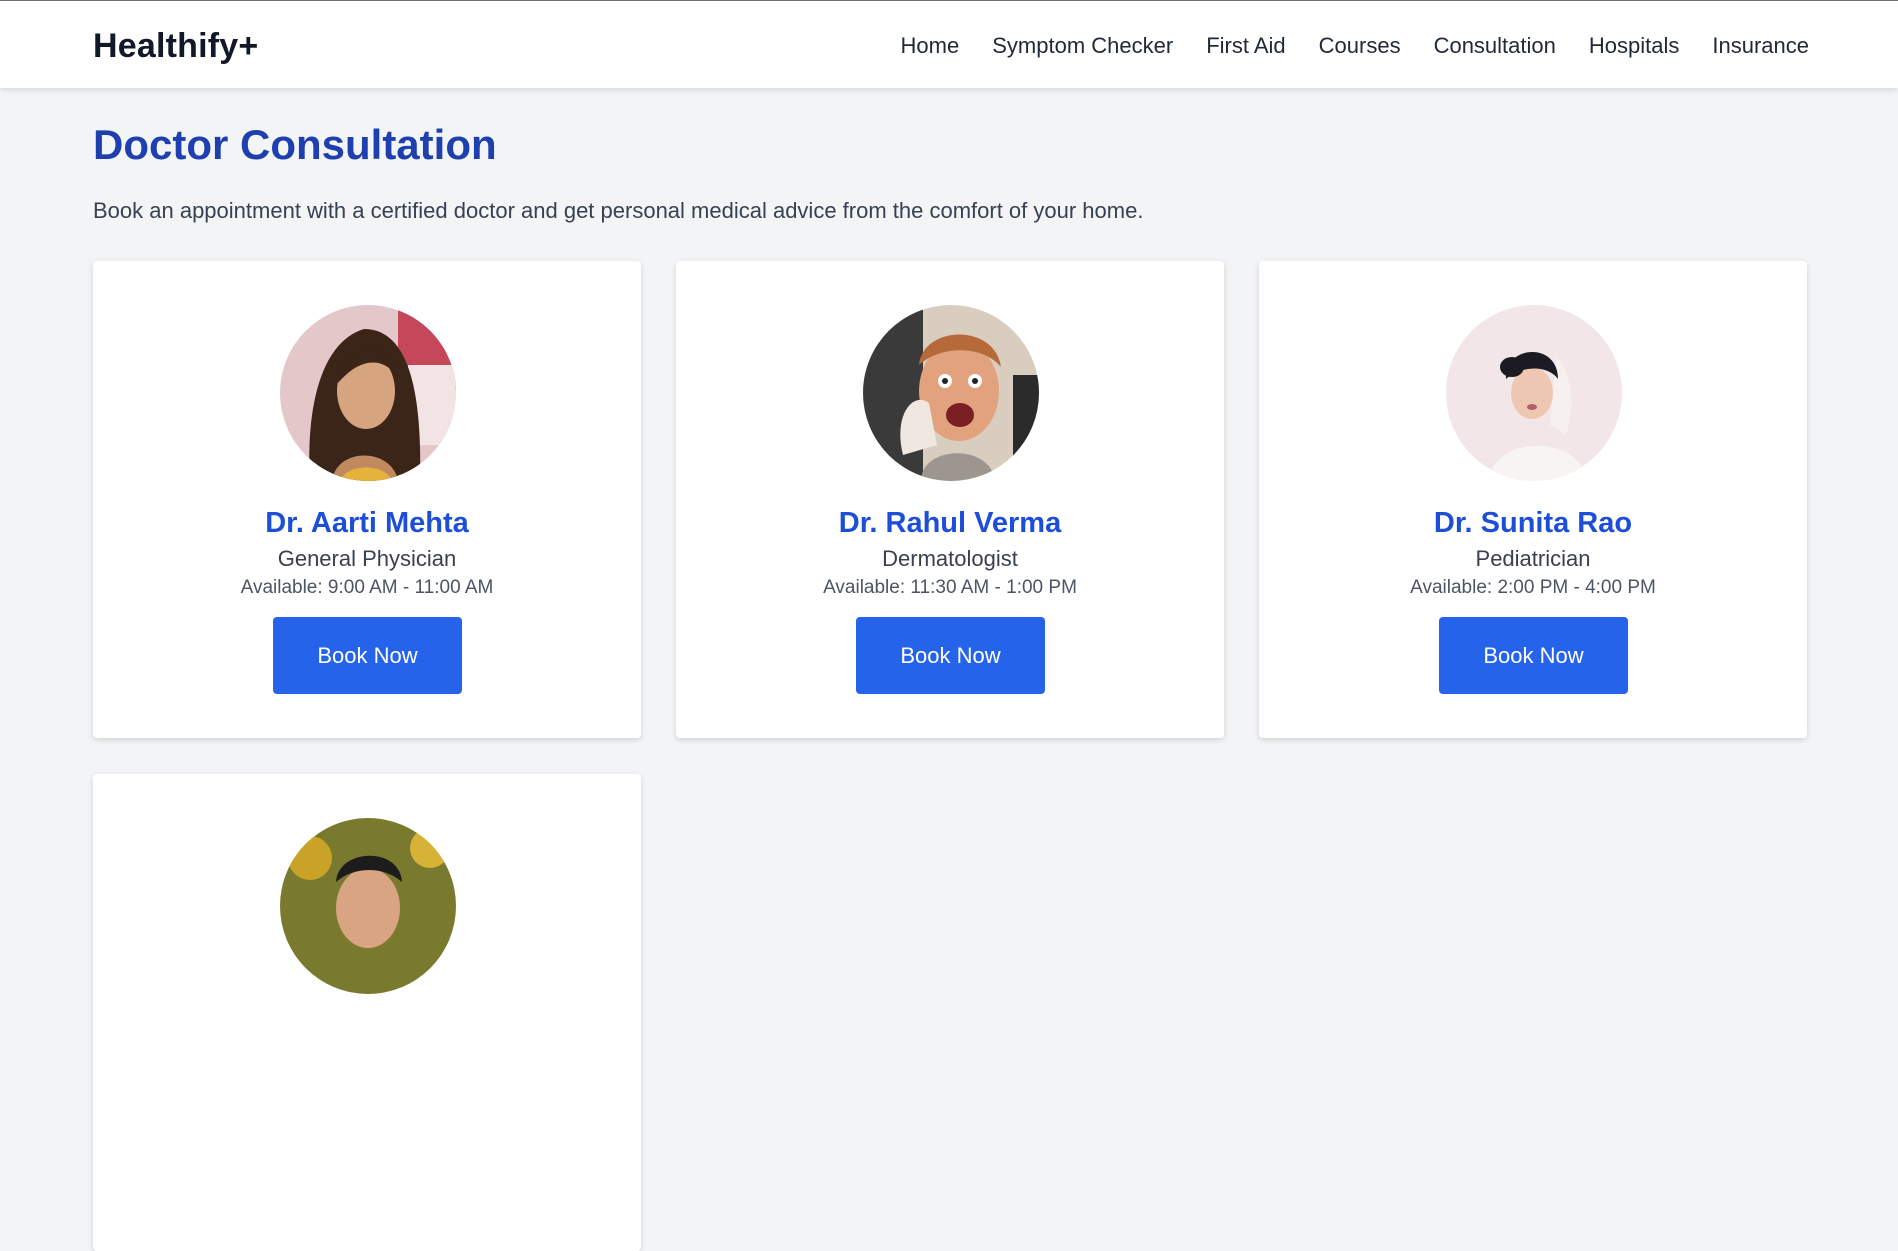 The image size is (1898, 1251). What do you see at coordinates (367, 558) in the screenshot?
I see `doctor-specialty: General Physician` at bounding box center [367, 558].